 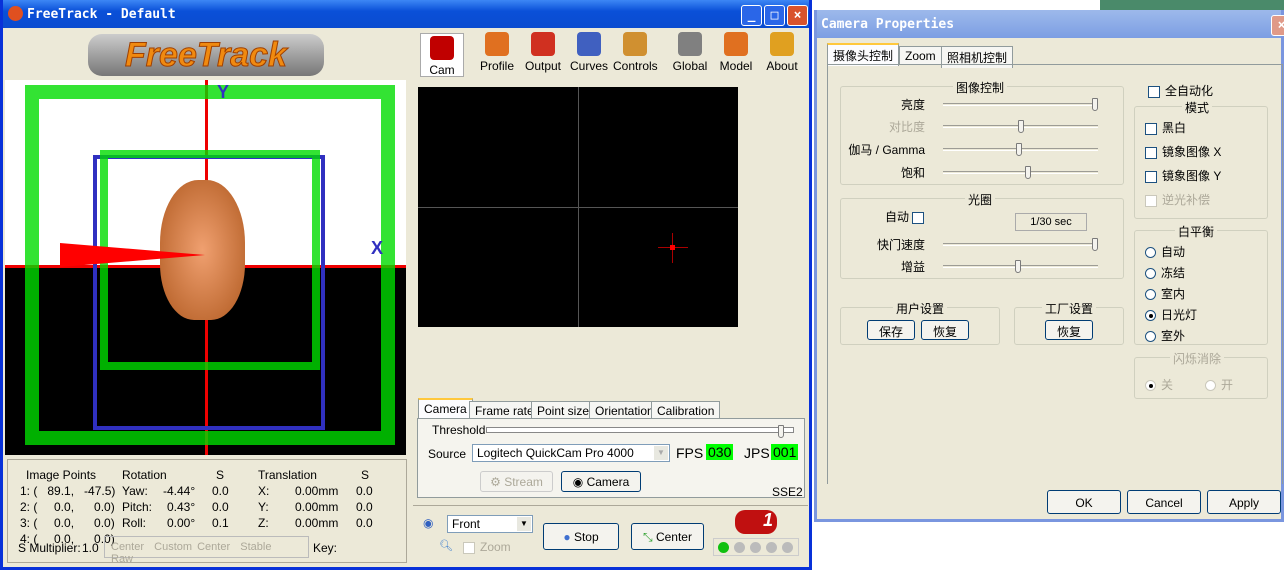 I want to click on white-balance-radio: 室外, so click(x=1165, y=335).